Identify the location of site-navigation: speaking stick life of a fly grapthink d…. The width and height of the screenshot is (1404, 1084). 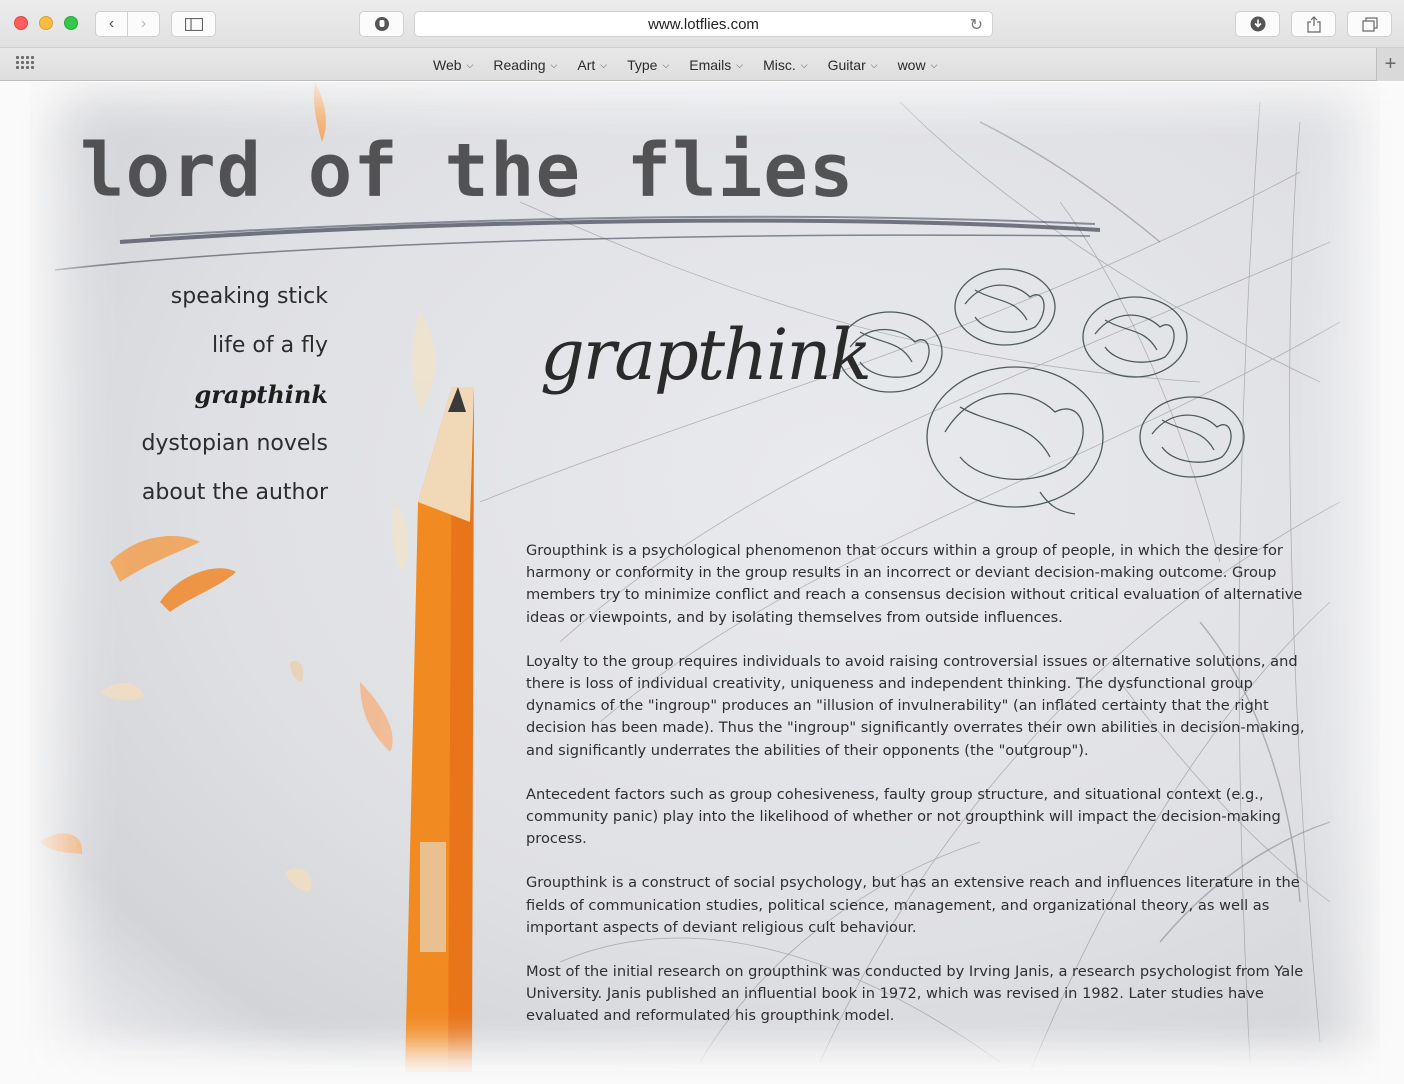
(234, 394).